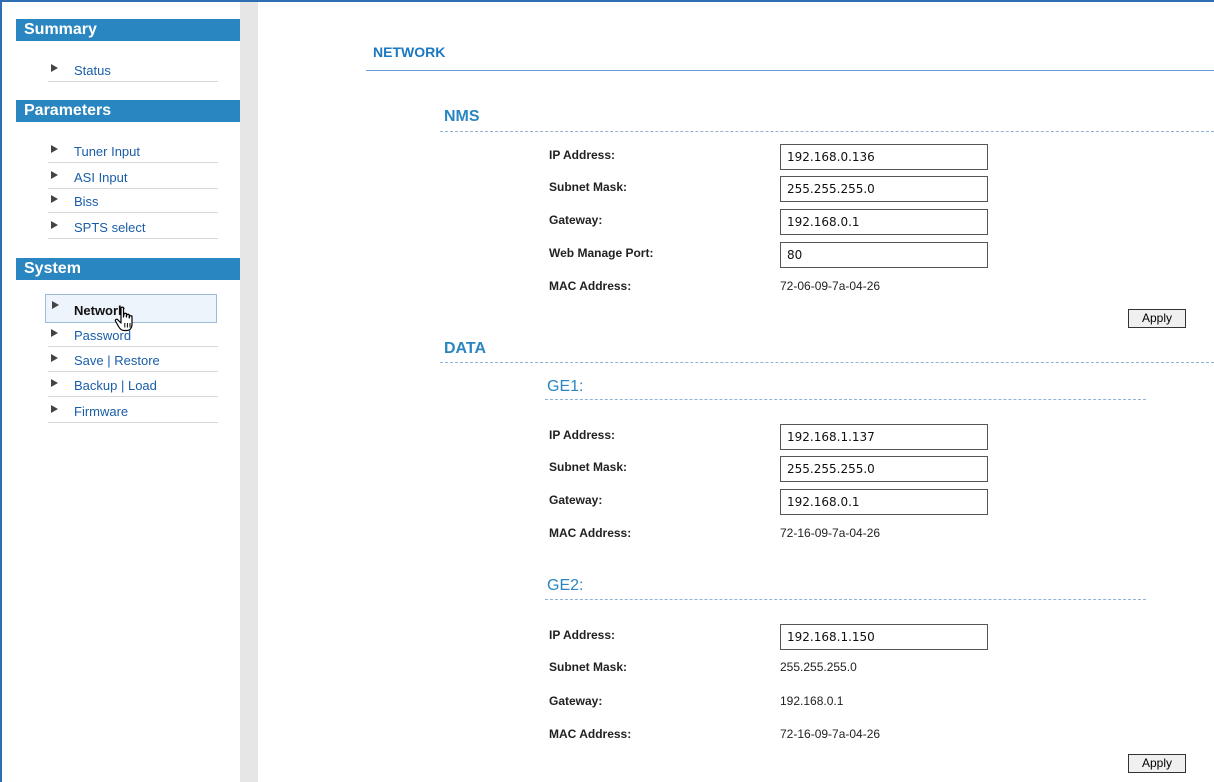 Image resolution: width=1214 pixels, height=782 pixels. What do you see at coordinates (884, 189) in the screenshot?
I see `nms-subnet-mask-input` at bounding box center [884, 189].